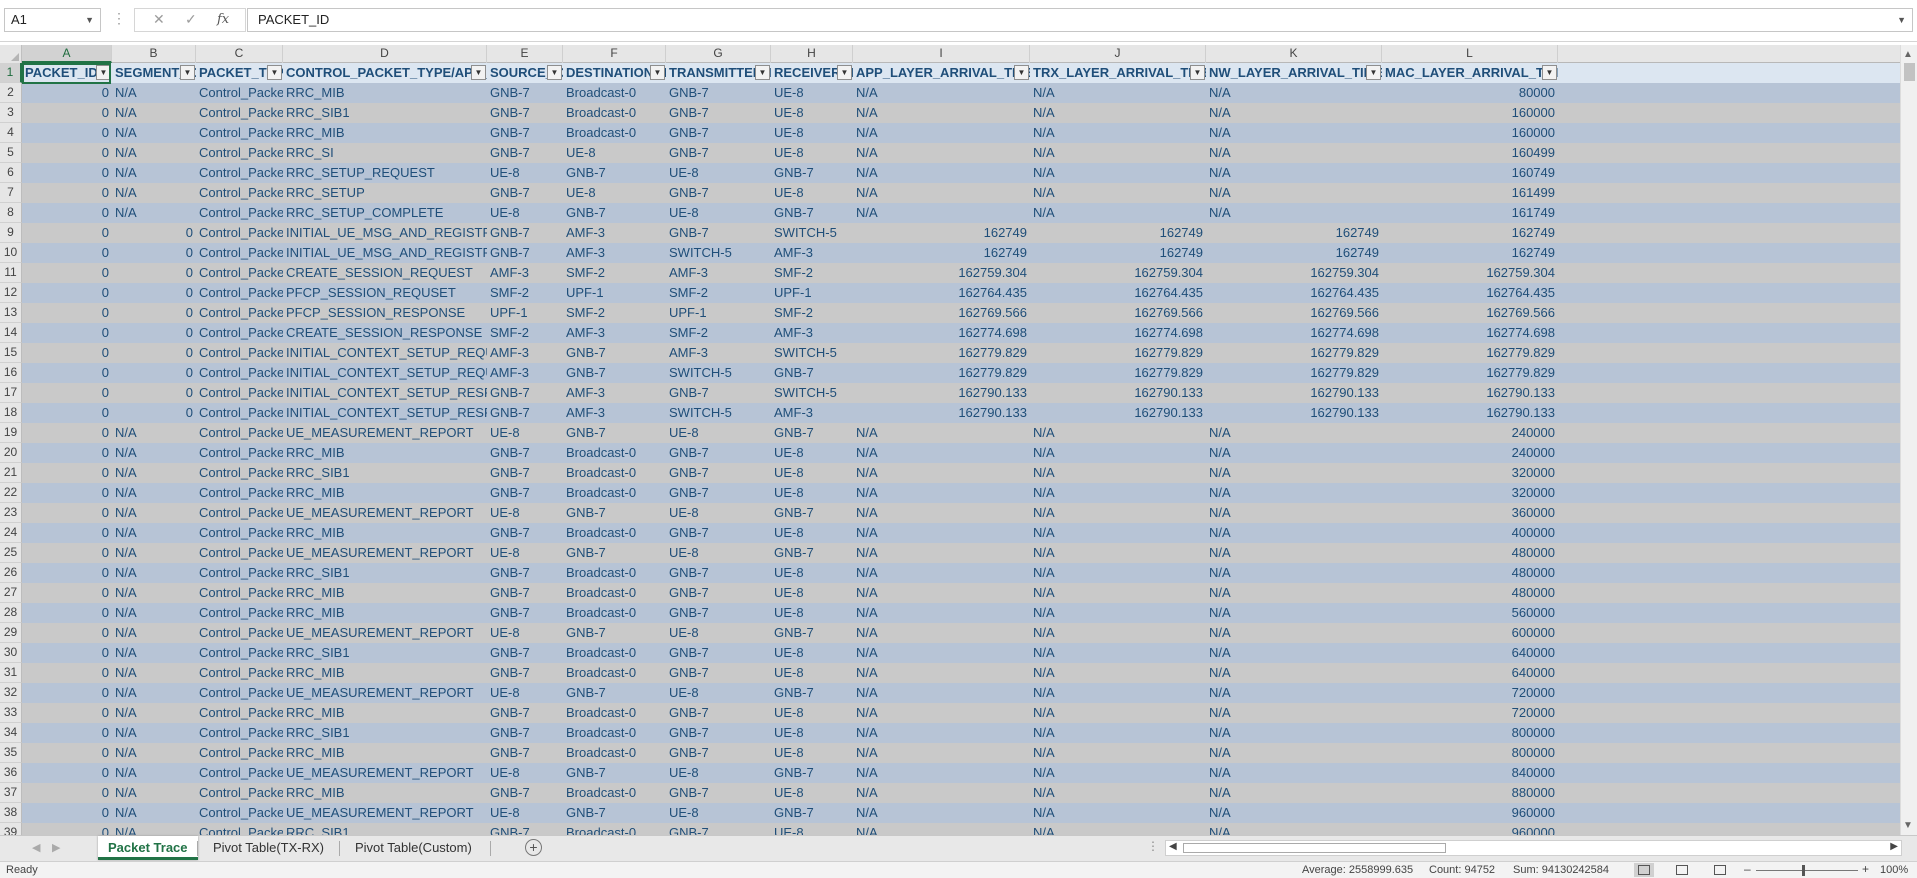  What do you see at coordinates (1118, 73) in the screenshot?
I see `header-cell: TRX_LAYER_ARRIVAL_TIME(US)▼` at bounding box center [1118, 73].